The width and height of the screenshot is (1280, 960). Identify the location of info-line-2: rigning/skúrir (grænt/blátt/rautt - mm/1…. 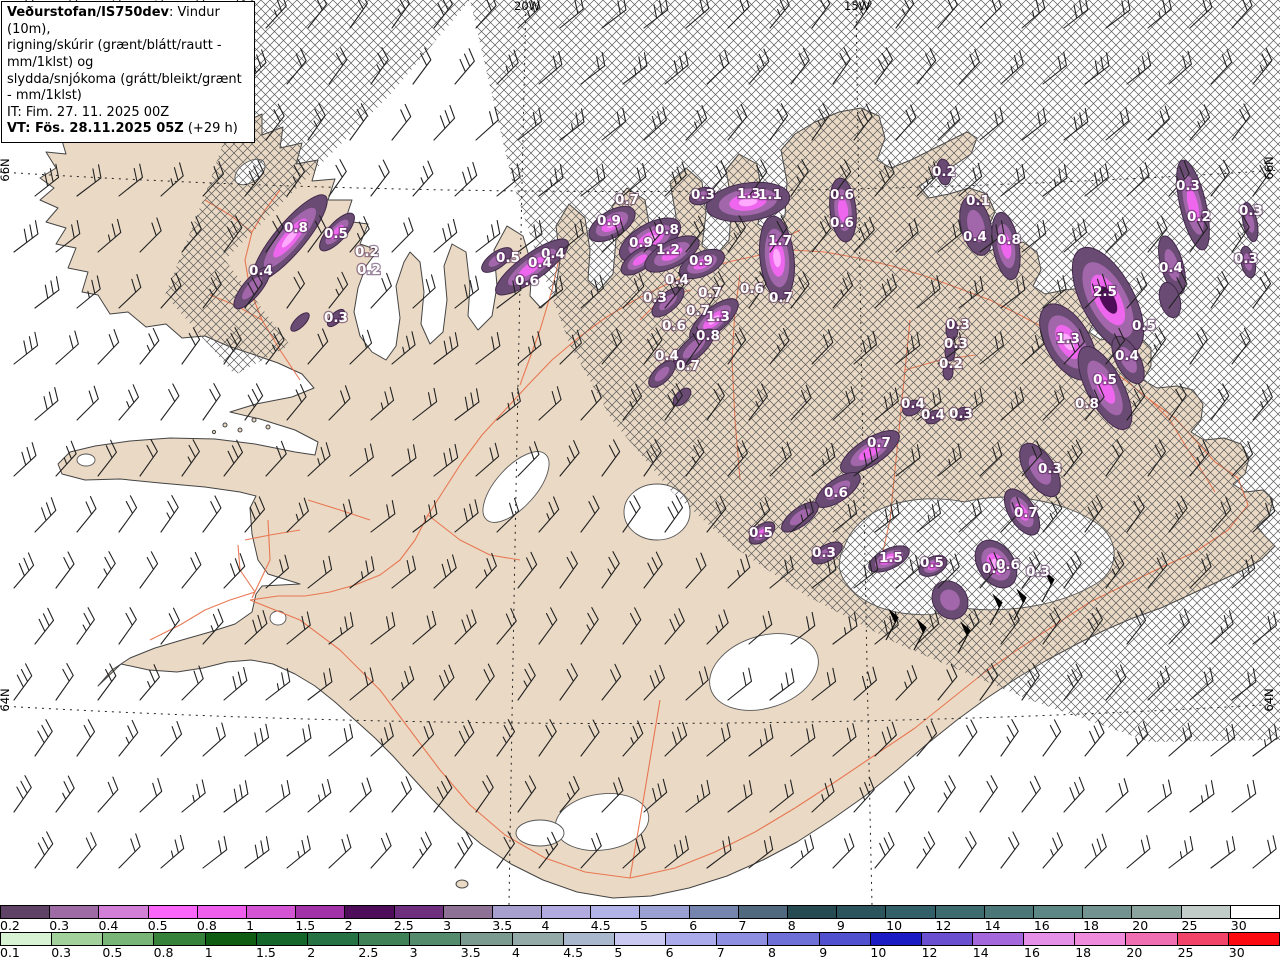
(114, 54).